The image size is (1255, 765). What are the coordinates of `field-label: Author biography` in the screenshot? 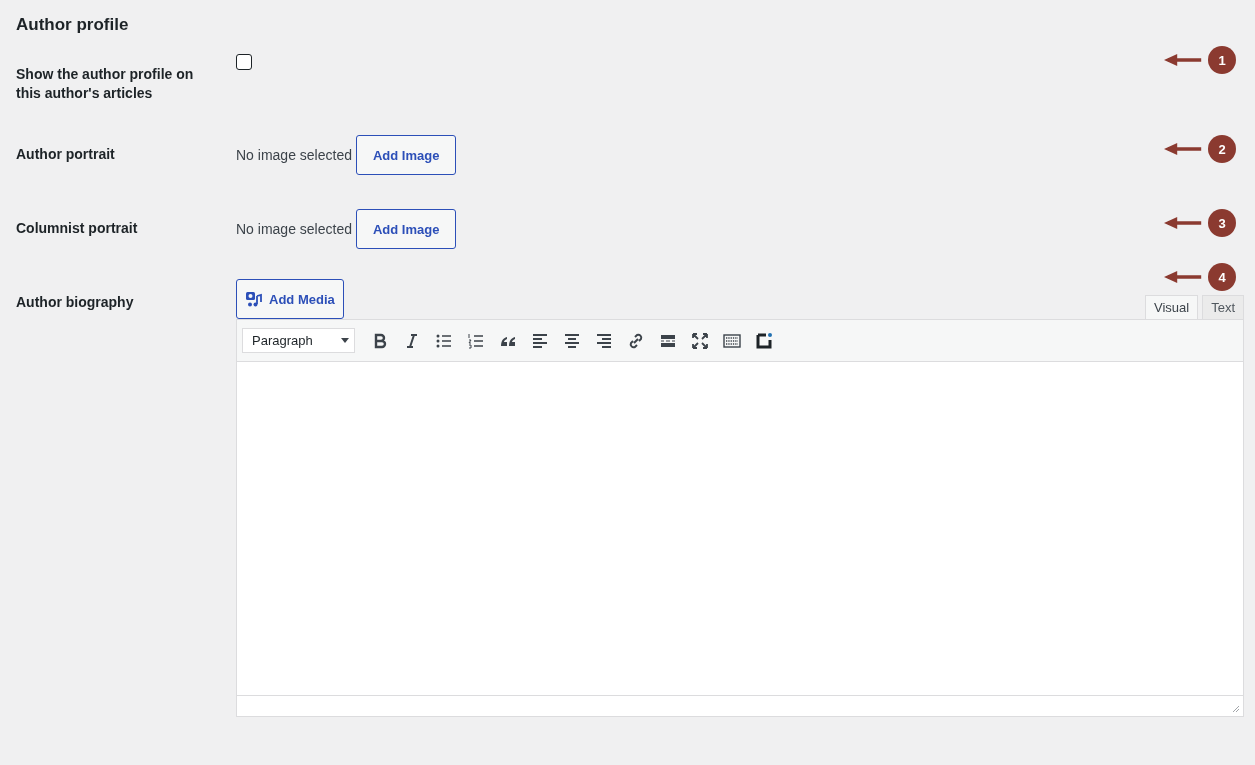 It's located at (75, 302).